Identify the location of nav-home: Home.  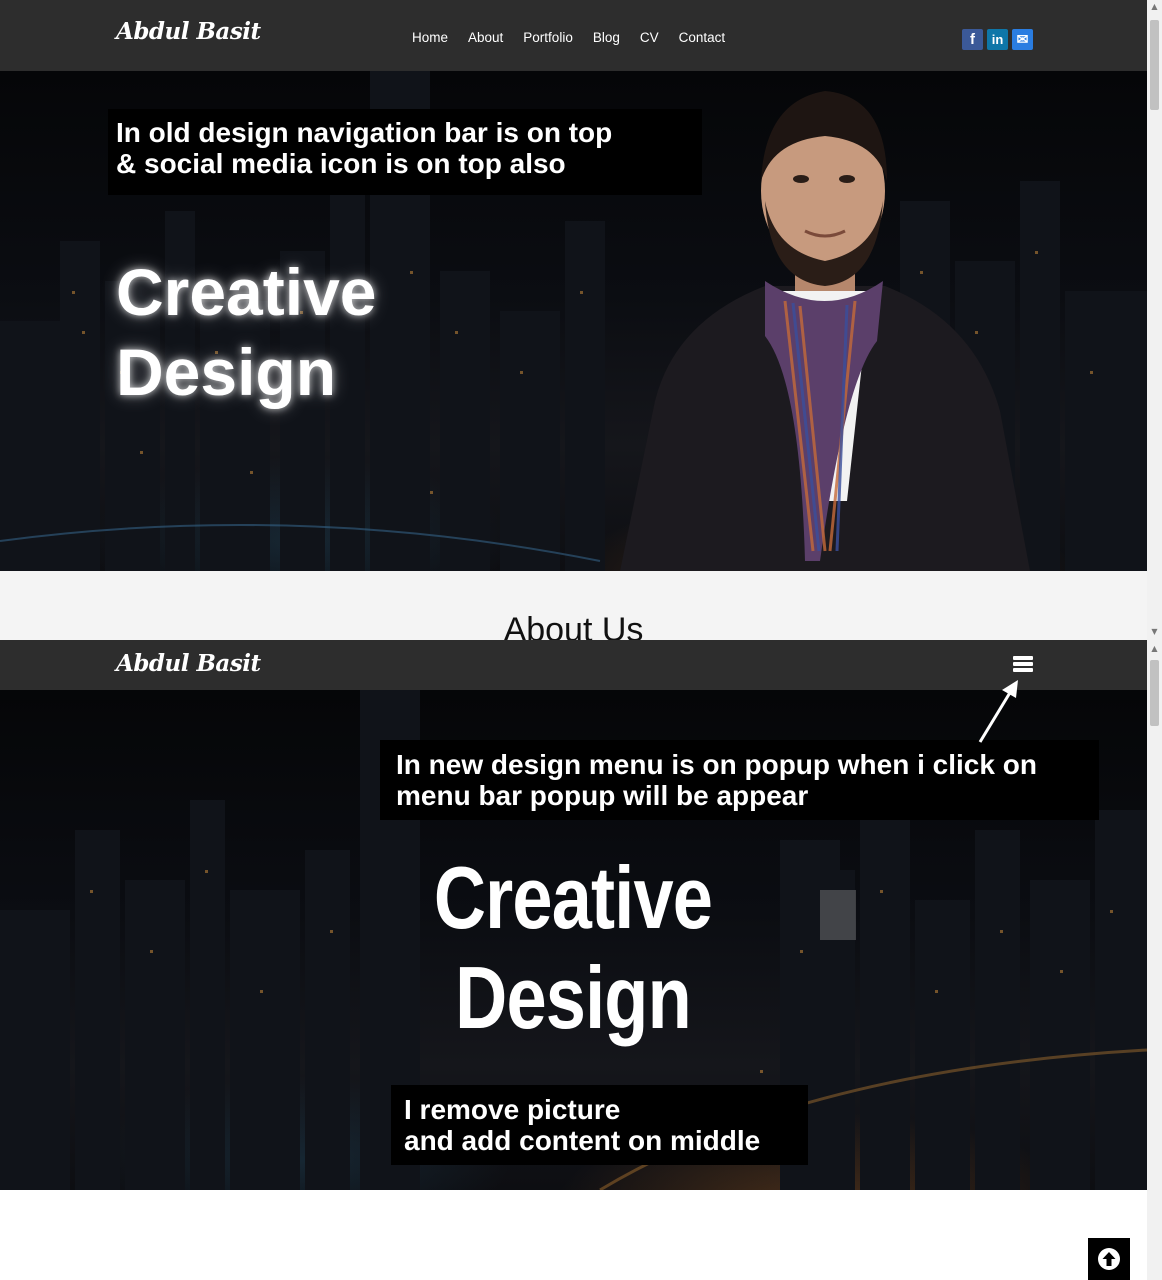
(430, 37).